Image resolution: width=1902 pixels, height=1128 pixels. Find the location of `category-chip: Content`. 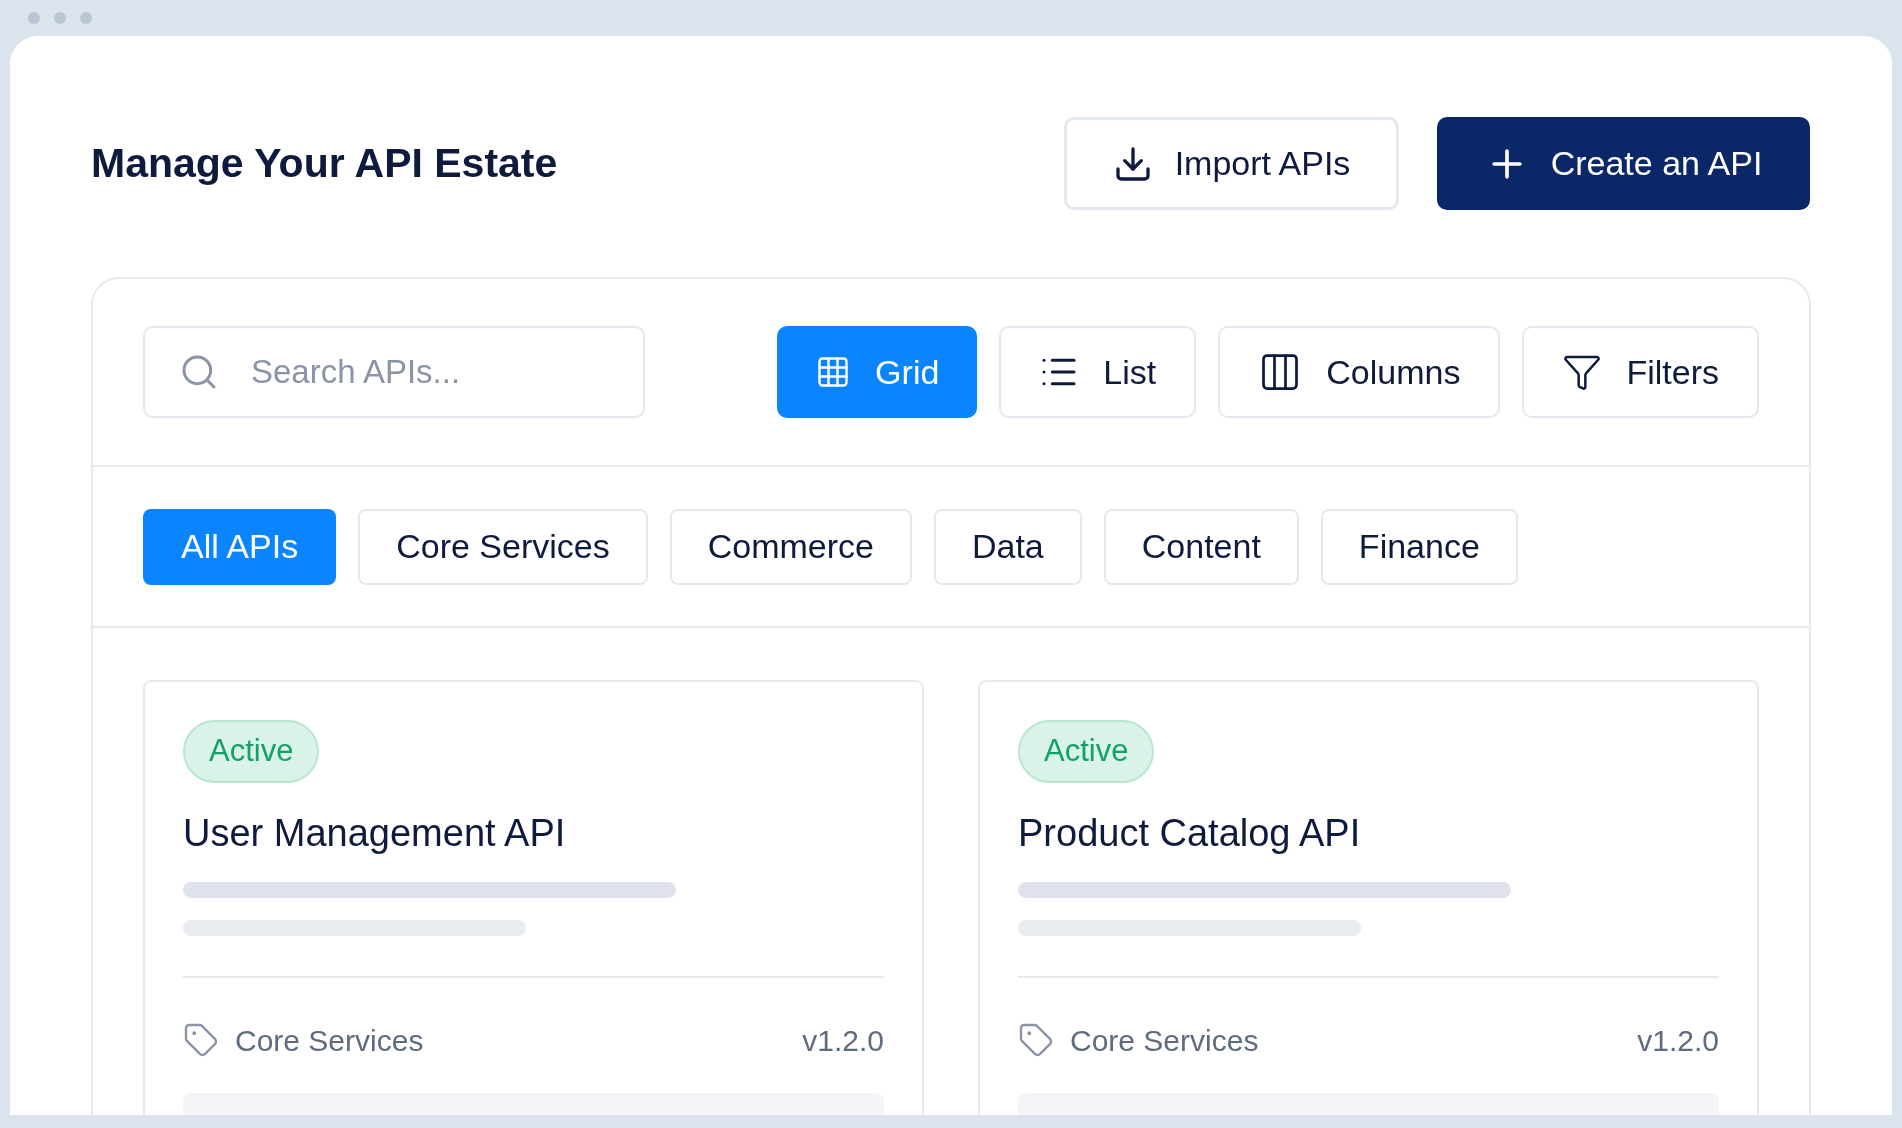

category-chip: Content is located at coordinates (1201, 546).